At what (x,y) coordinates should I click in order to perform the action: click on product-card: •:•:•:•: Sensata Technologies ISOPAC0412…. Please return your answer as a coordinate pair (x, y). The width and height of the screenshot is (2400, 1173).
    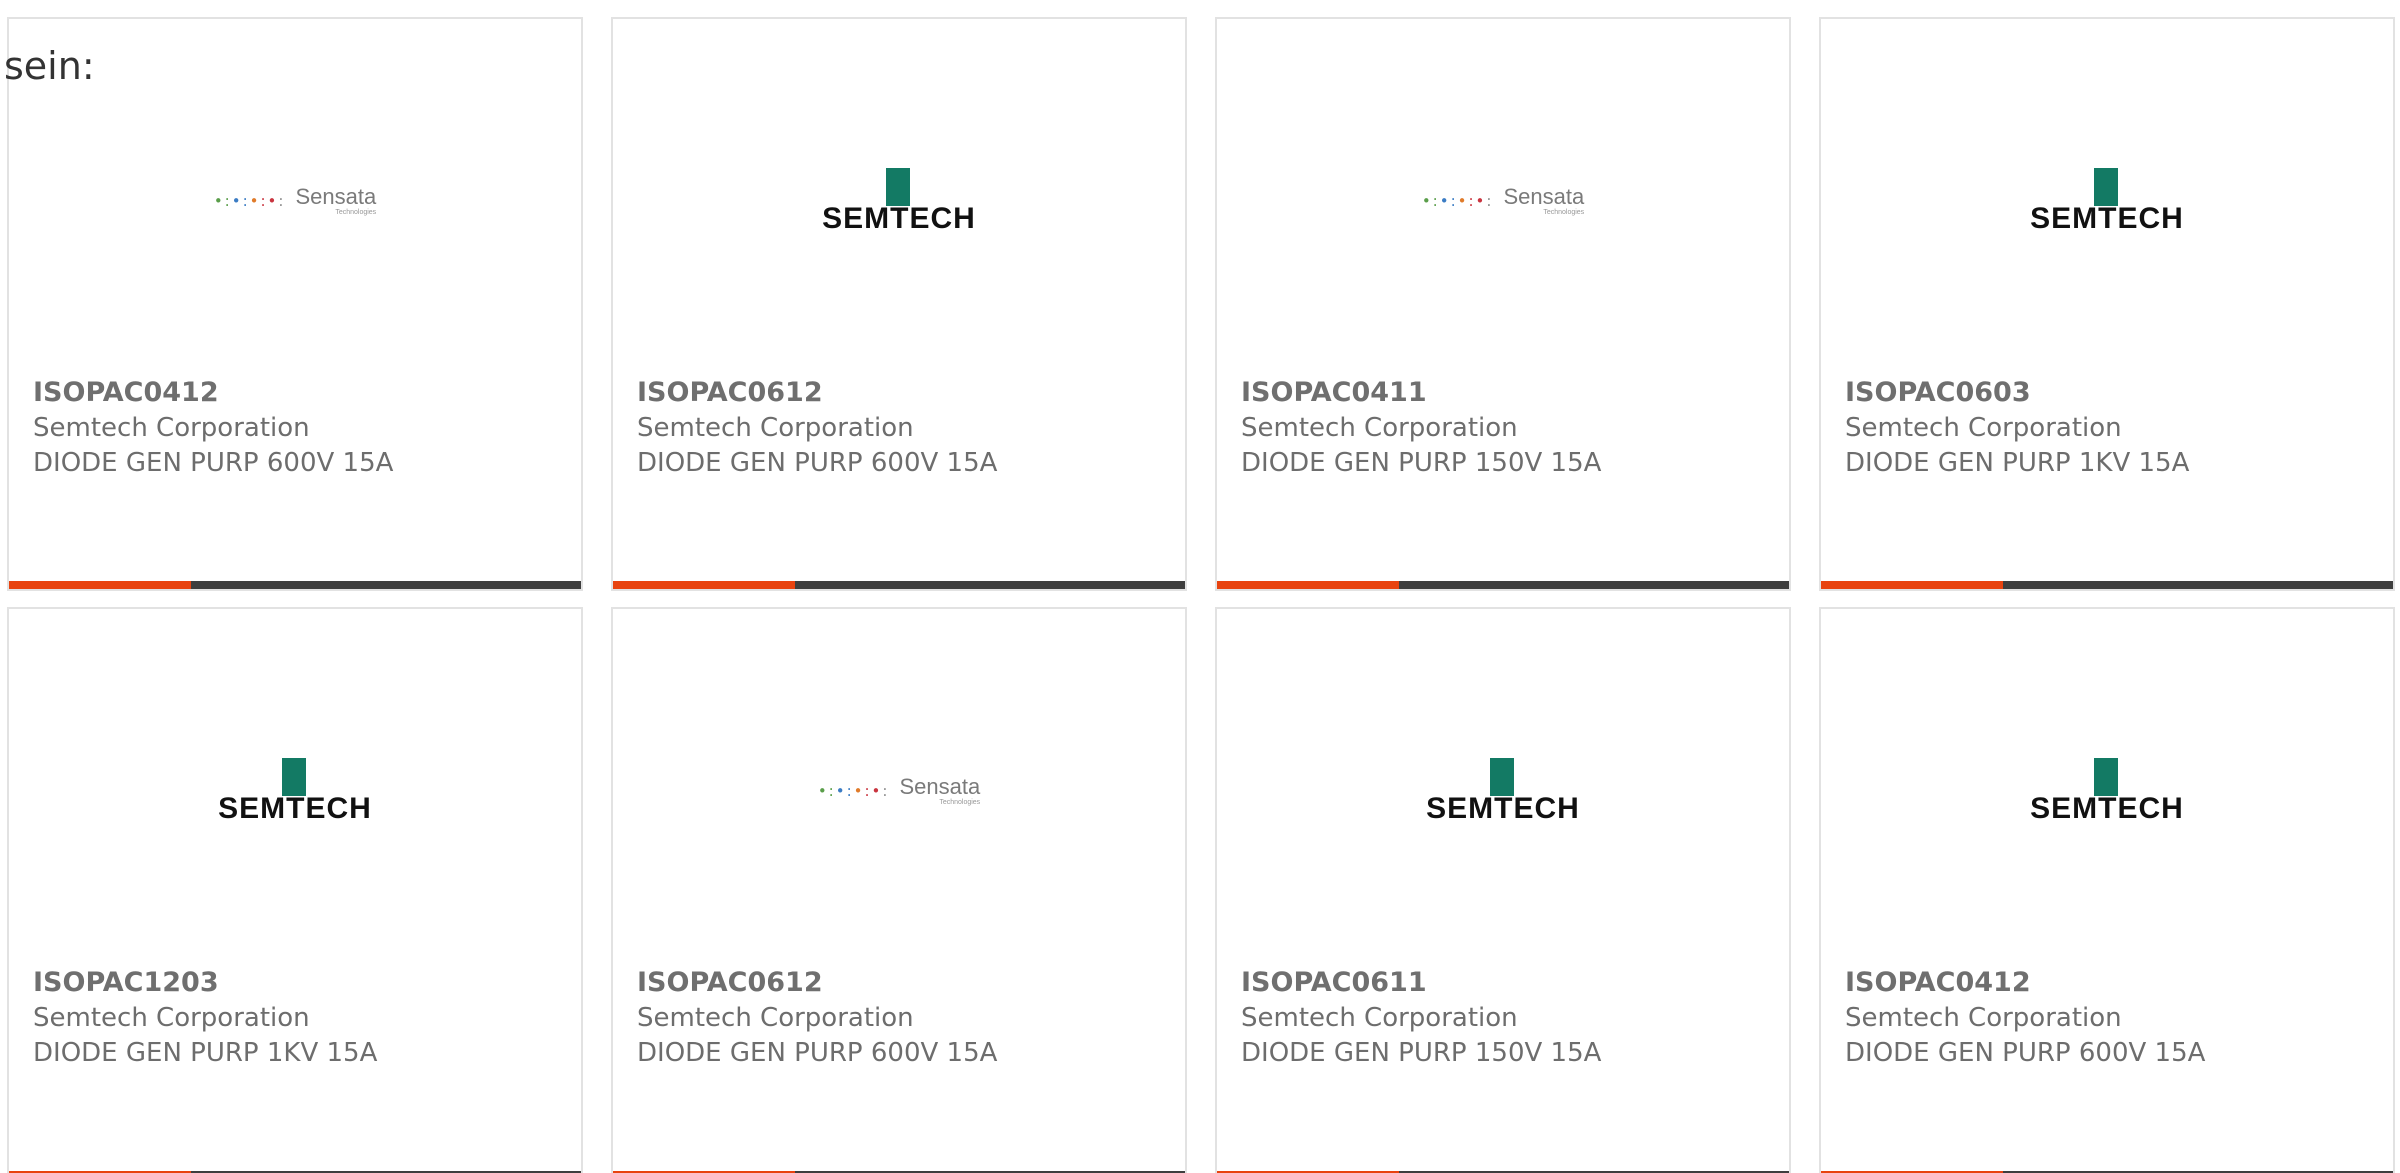
    Looking at the image, I should click on (295, 304).